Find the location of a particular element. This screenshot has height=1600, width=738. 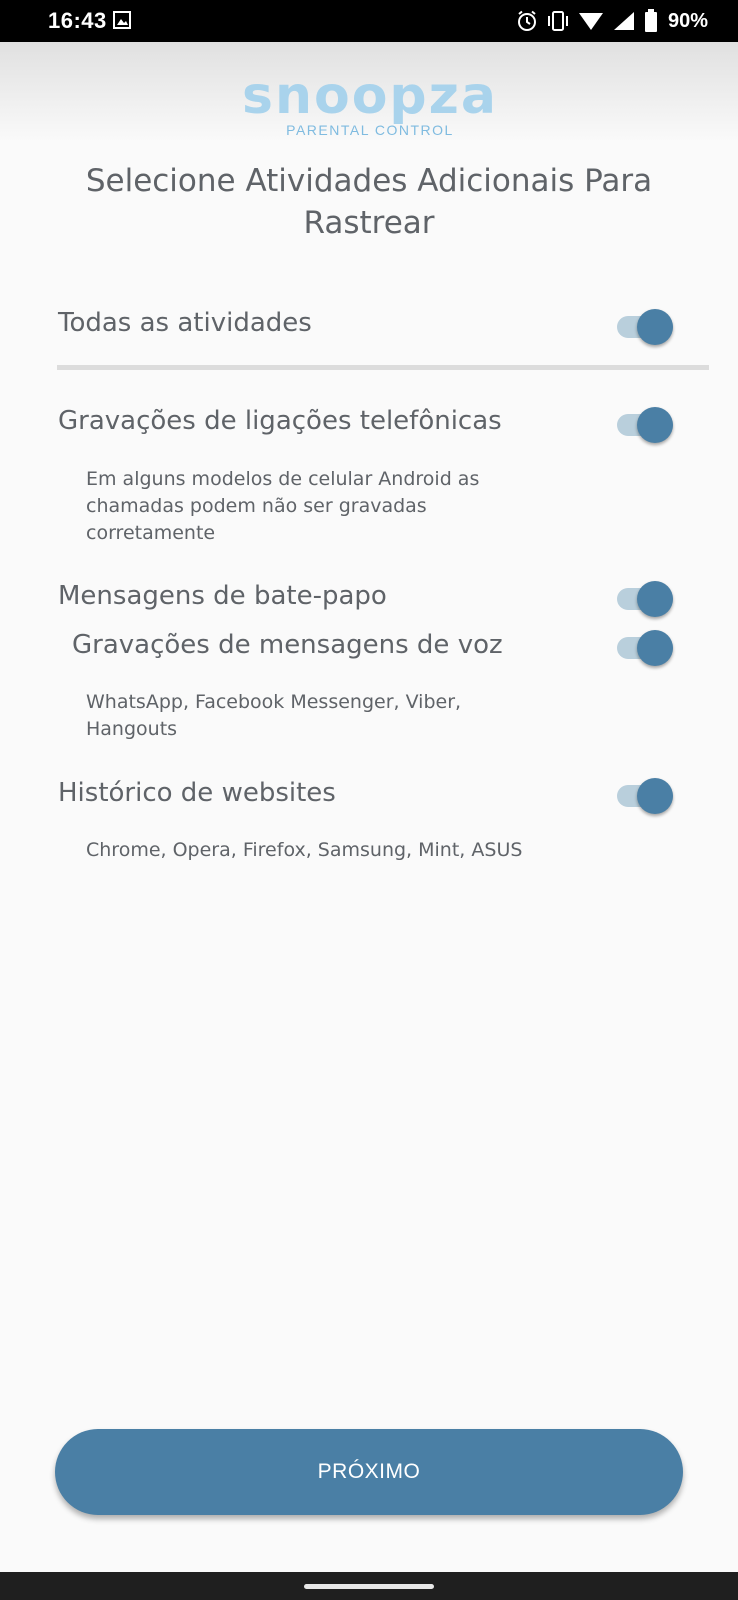

status-bar: 16:43 90% is located at coordinates (369, 21).